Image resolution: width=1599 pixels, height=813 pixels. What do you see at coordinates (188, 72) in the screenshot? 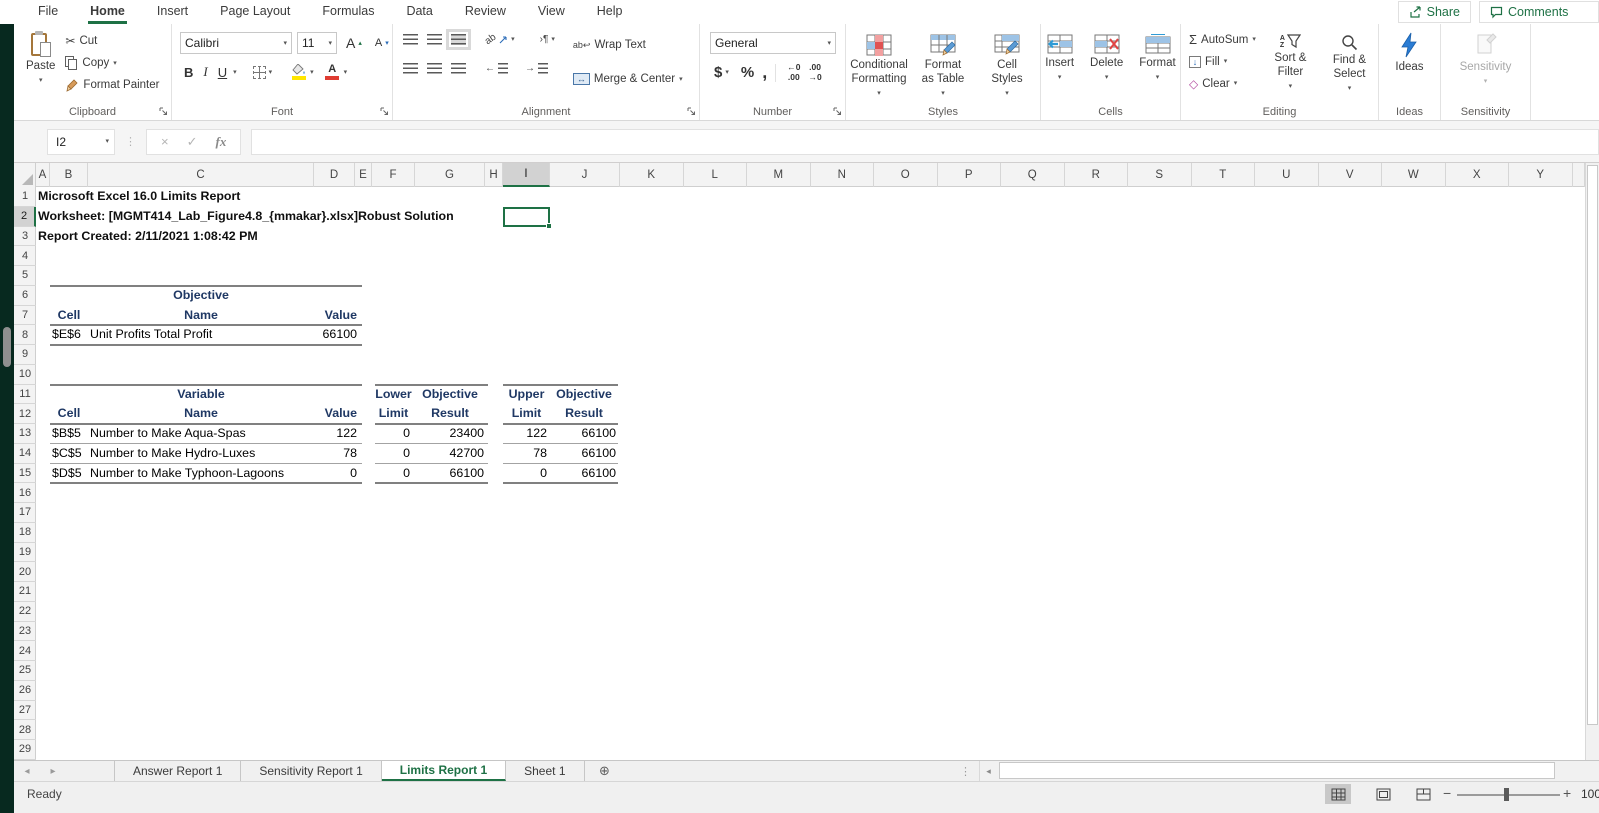
I see `bold-button: B` at bounding box center [188, 72].